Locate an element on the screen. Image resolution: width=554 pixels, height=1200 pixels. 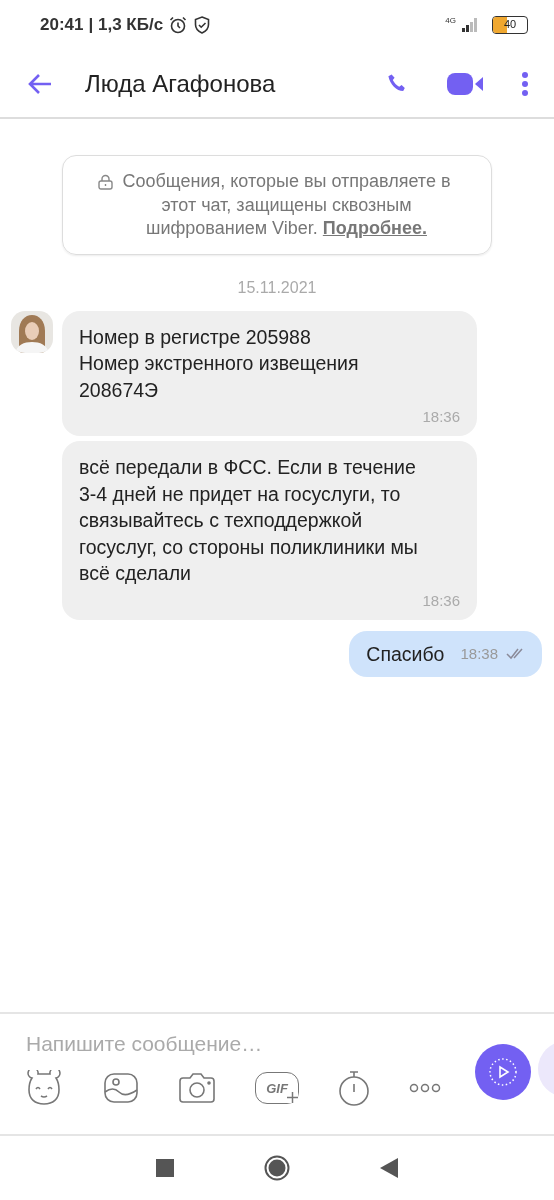
camera-icon is located at coordinates (197, 1088).